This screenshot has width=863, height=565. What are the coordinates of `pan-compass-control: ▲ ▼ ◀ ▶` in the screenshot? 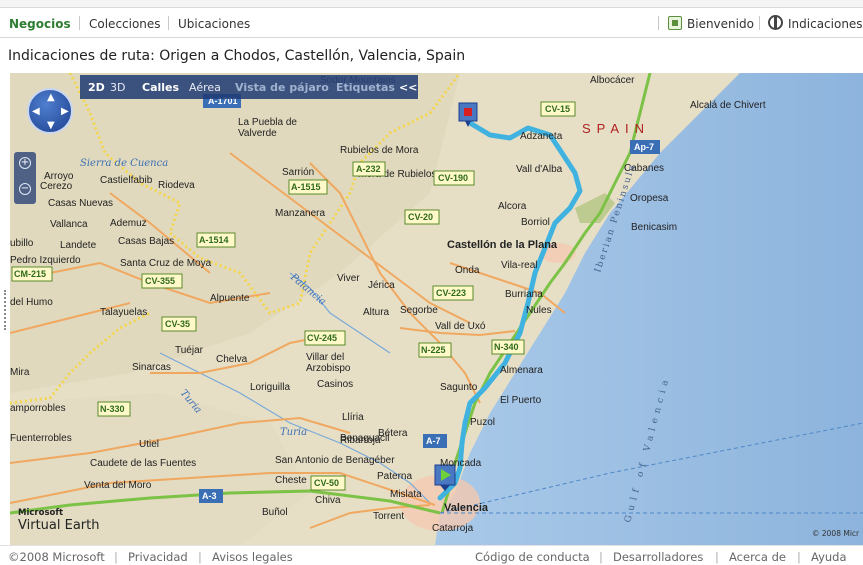 It's located at (50, 111).